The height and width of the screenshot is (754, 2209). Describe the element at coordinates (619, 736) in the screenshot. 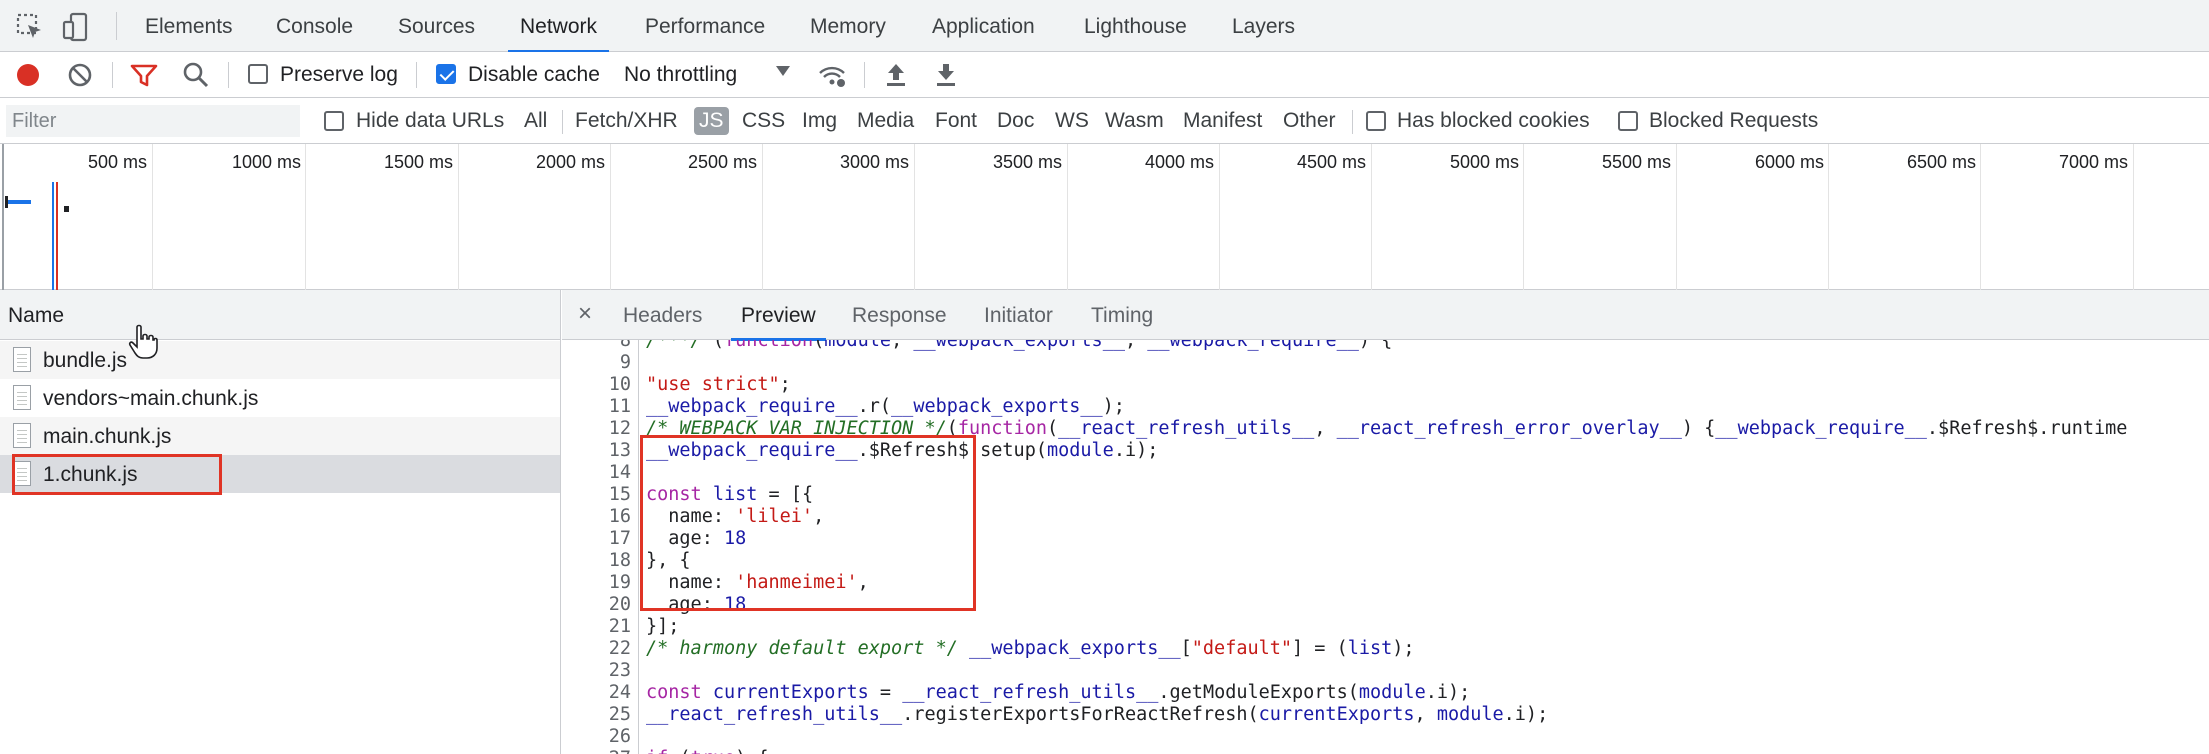

I see `line-number: 26` at that location.